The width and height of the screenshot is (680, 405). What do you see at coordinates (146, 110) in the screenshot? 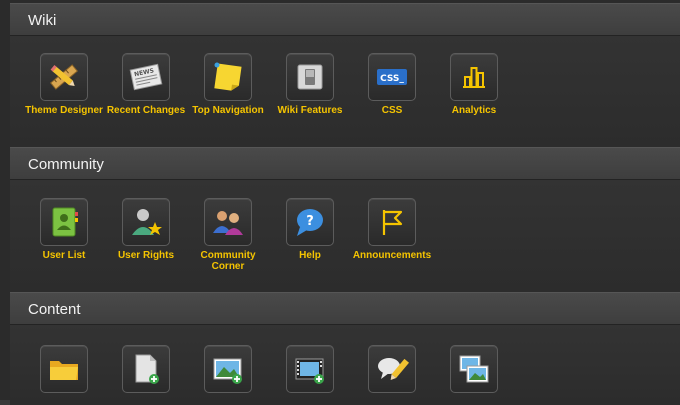
I see `tile-label: Recent Changes` at bounding box center [146, 110].